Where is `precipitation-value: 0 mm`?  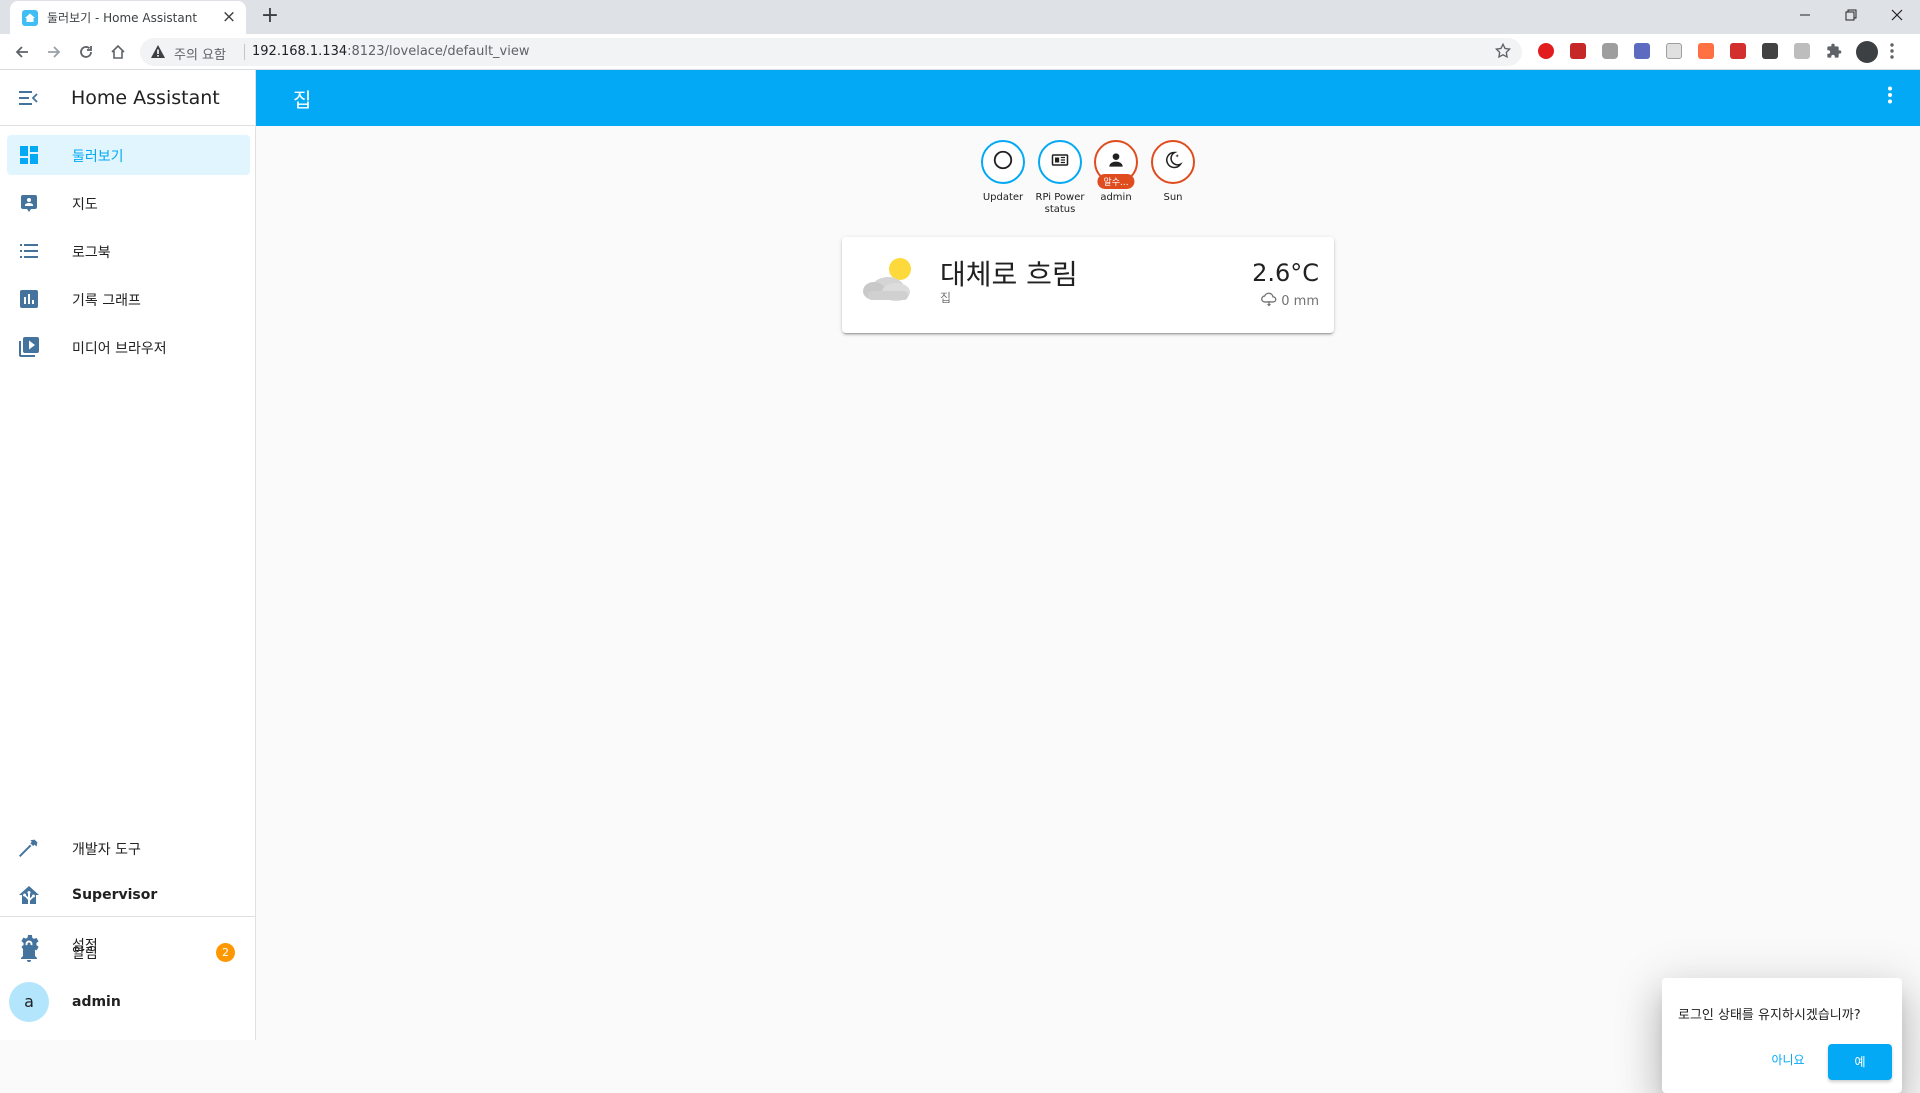
precipitation-value: 0 mm is located at coordinates (1300, 301).